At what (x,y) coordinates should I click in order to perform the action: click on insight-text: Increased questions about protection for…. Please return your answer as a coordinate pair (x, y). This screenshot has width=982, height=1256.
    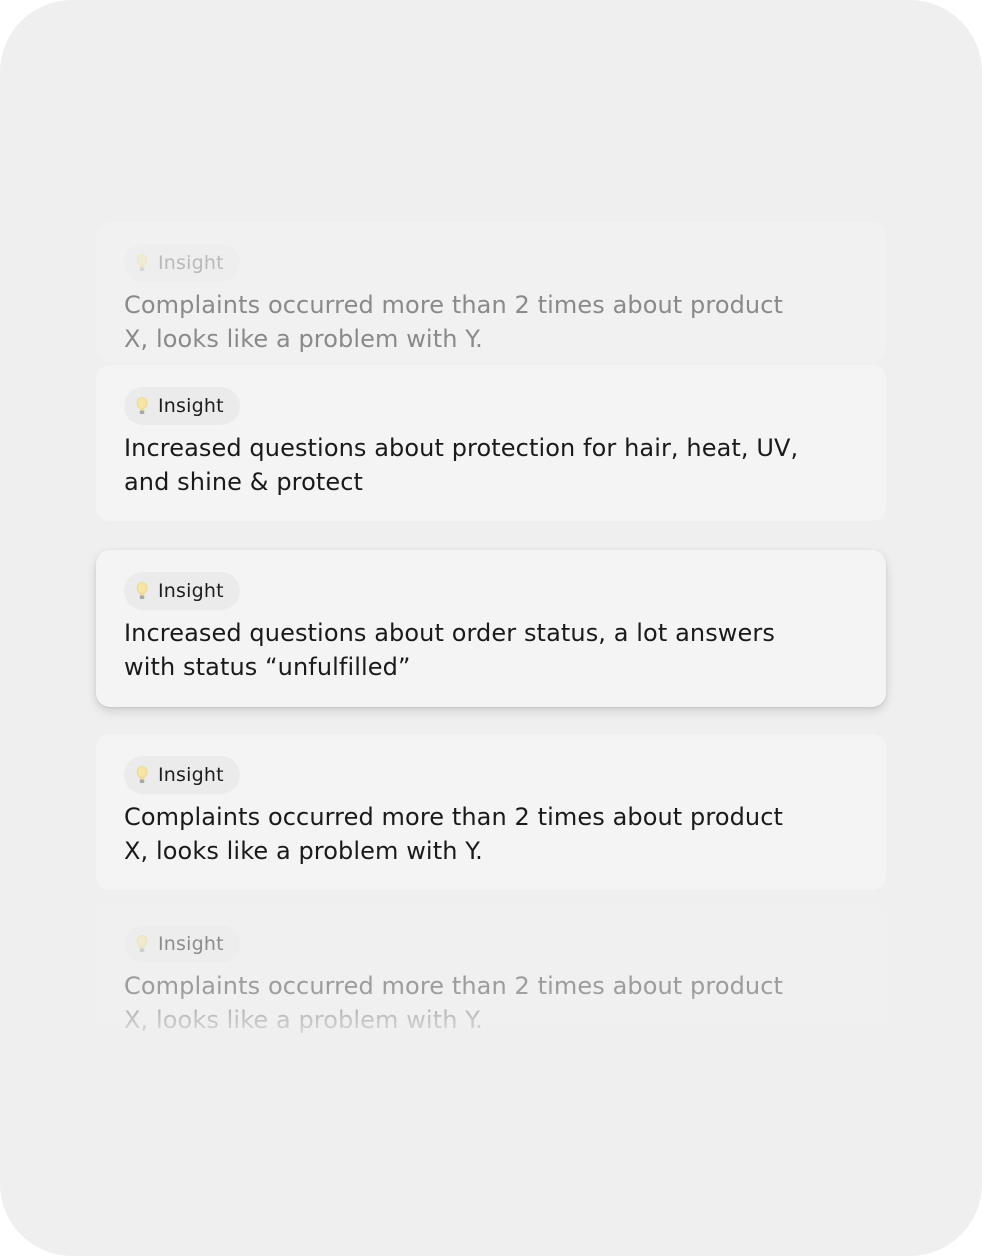
    Looking at the image, I should click on (461, 465).